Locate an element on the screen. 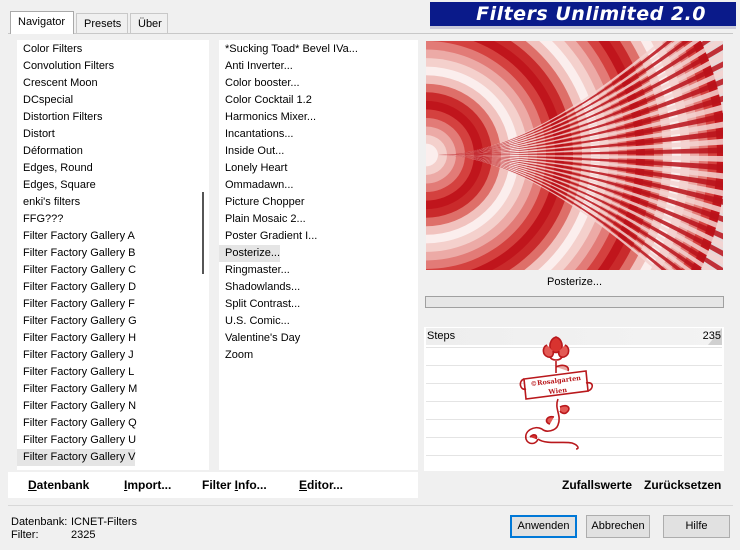 Image resolution: width=740 pixels, height=550 pixels. category-item: Filter Factory Gallery C is located at coordinates (76, 270).